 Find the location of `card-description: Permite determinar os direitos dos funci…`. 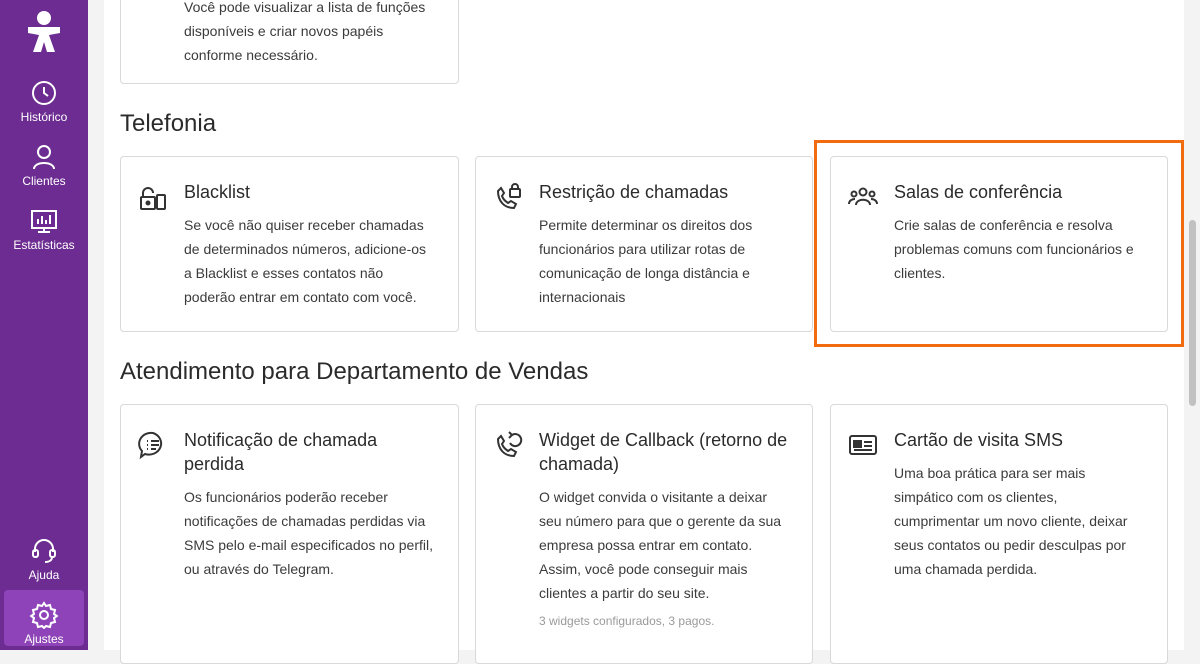

card-description: Permite determinar os direitos dos funci… is located at coordinates (646, 261).